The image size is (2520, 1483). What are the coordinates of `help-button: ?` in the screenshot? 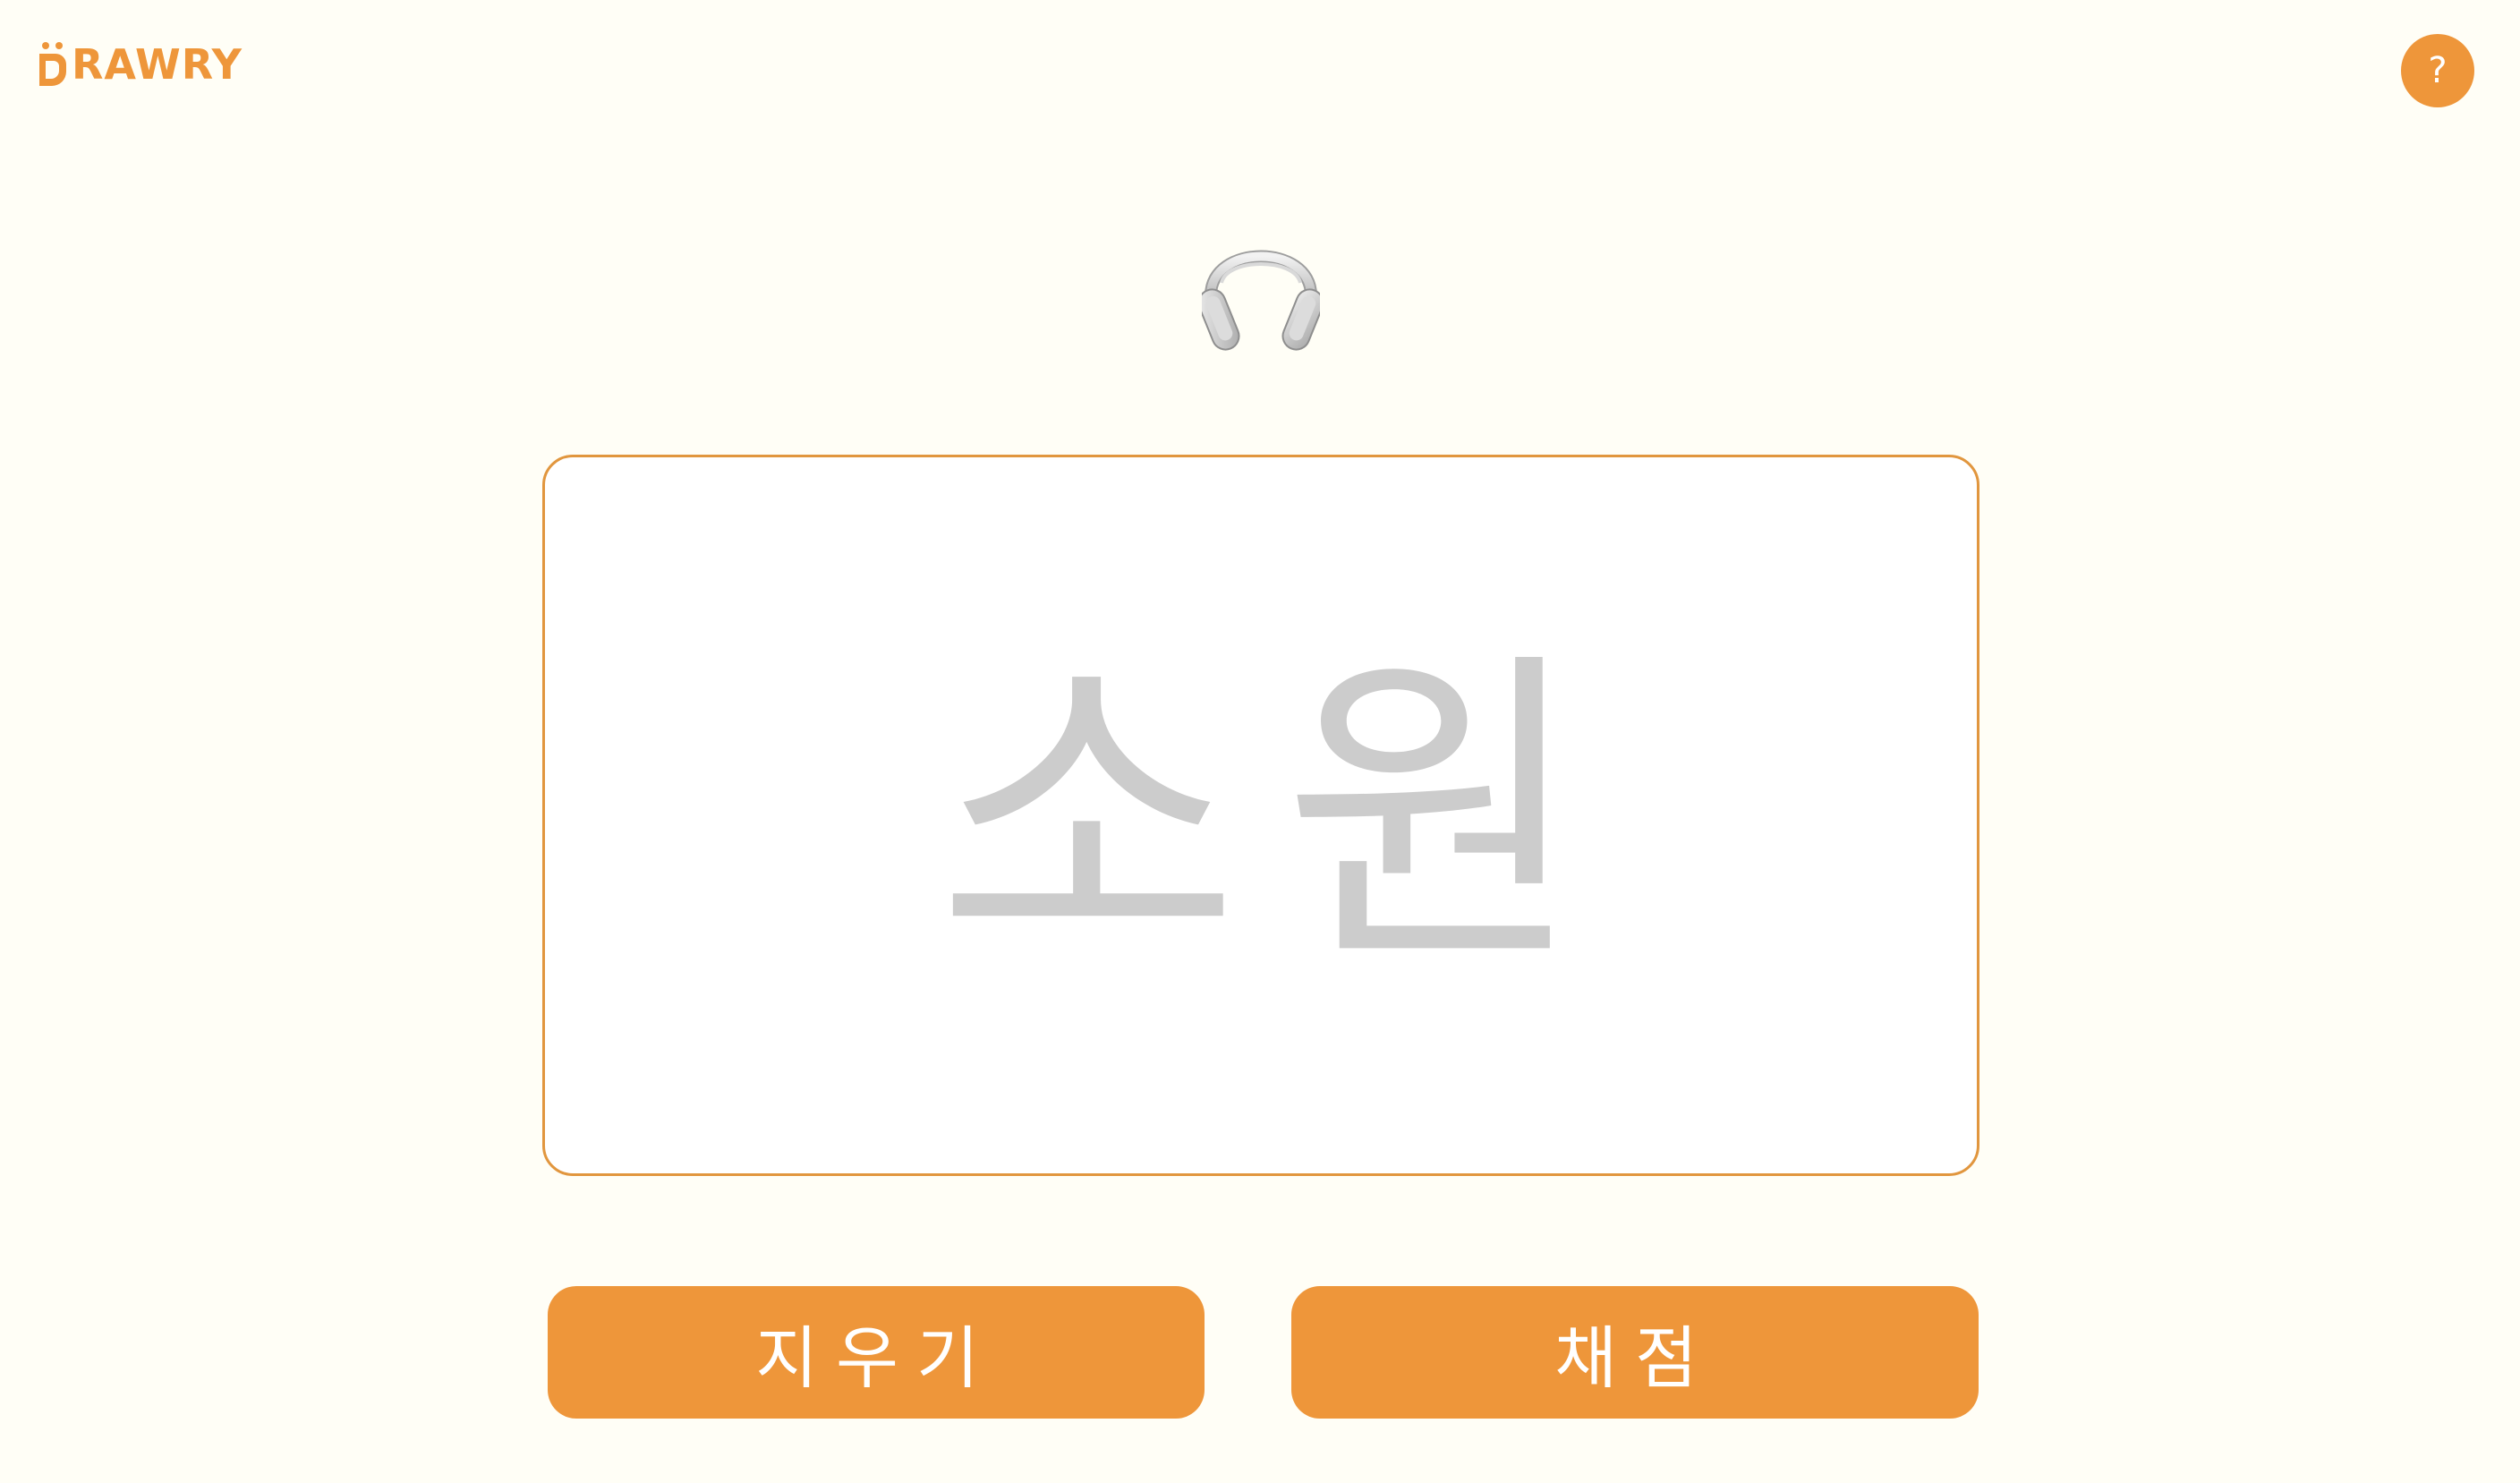 It's located at (2437, 70).